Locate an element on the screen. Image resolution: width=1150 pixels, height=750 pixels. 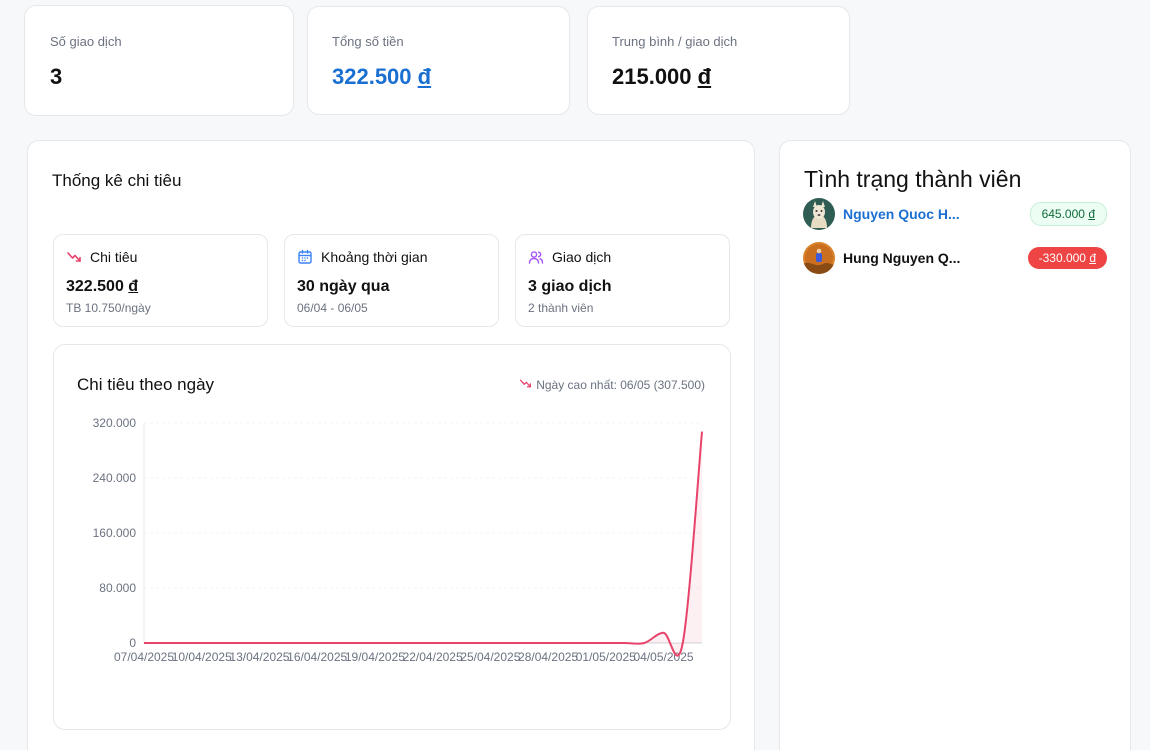
stat-card-transactions: Số giao dịch 3 is located at coordinates (159, 60).